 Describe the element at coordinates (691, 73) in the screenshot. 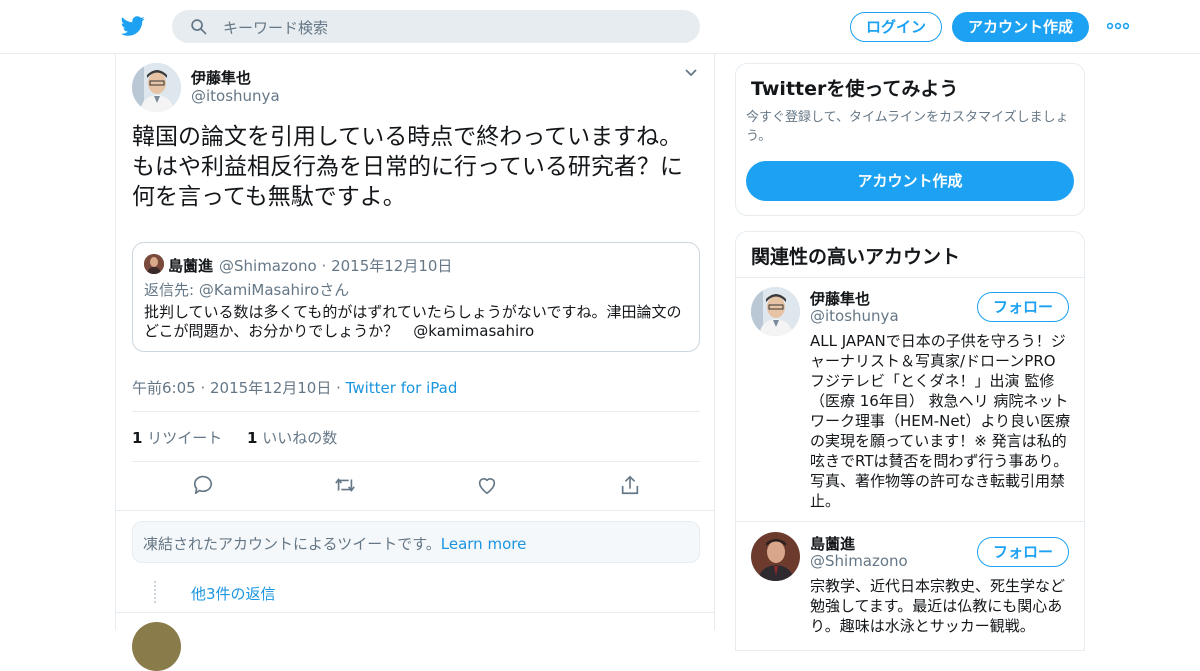

I see `chevron-down-icon` at that location.